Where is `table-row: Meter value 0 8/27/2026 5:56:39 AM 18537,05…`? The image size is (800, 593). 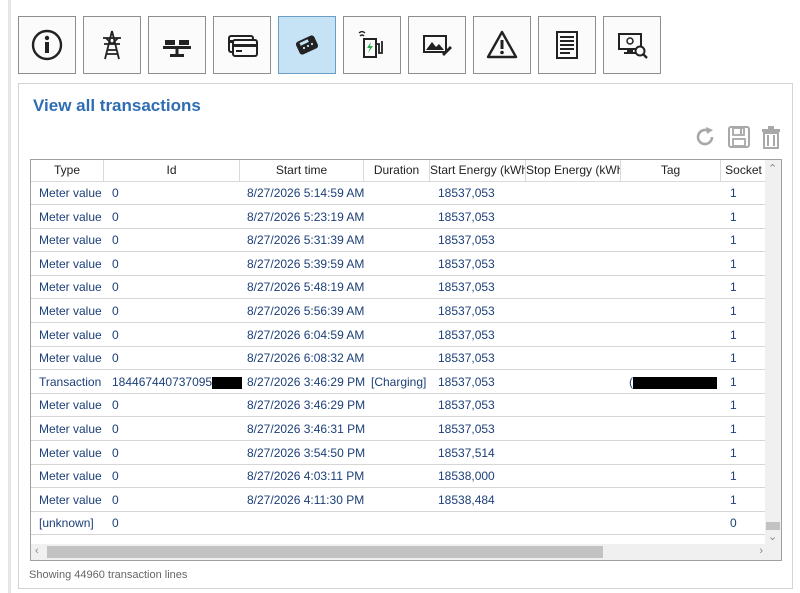
table-row: Meter value 0 8/27/2026 5:56:39 AM 18537,05… is located at coordinates (399, 311).